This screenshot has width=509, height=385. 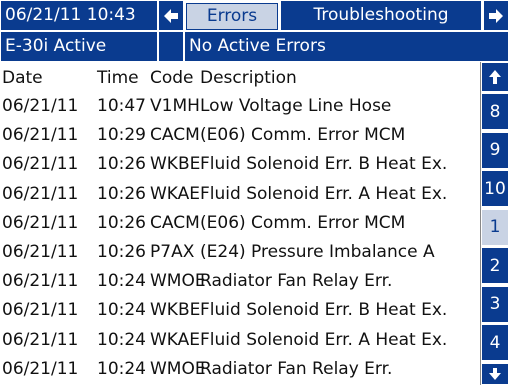 I want to click on tab-troubleshooting-label: Troubleshooting, so click(x=381, y=15).